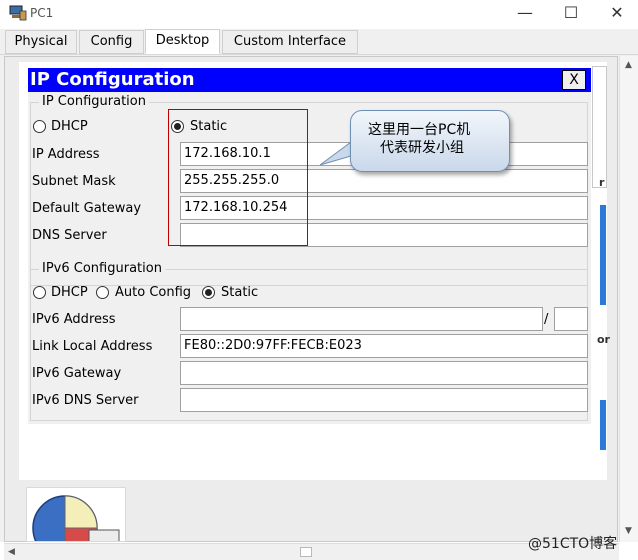  What do you see at coordinates (77, 373) in the screenshot?
I see `ipv6-gateway-label: IPv6 Gateway` at bounding box center [77, 373].